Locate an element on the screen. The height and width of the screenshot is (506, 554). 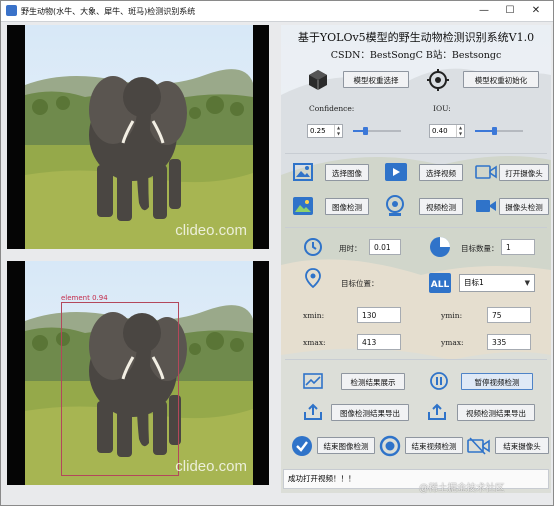
brand-watermark: @稀土掘金技术社区 is located at coordinates (462, 488).